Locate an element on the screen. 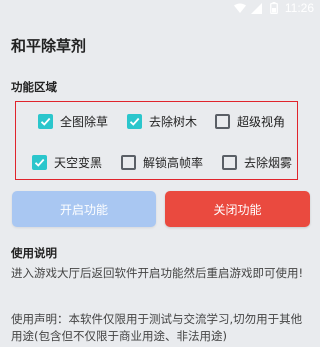  checkbox-label: 全图除草 is located at coordinates (84, 122).